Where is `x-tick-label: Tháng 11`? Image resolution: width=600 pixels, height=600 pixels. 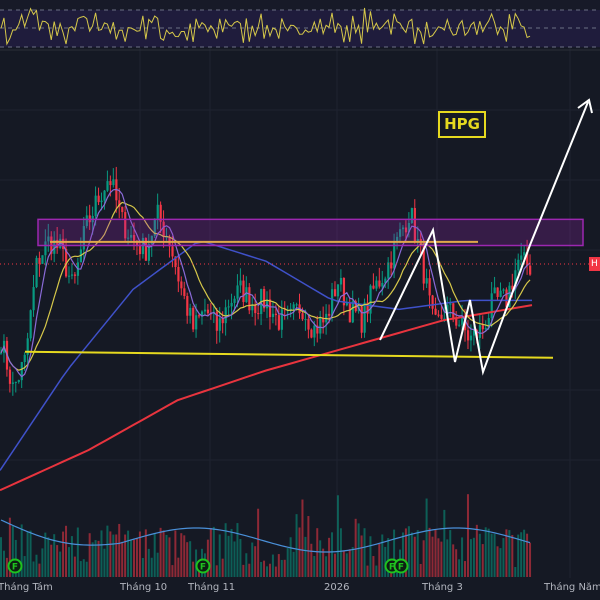 x-tick-label: Tháng 11 is located at coordinates (212, 587).